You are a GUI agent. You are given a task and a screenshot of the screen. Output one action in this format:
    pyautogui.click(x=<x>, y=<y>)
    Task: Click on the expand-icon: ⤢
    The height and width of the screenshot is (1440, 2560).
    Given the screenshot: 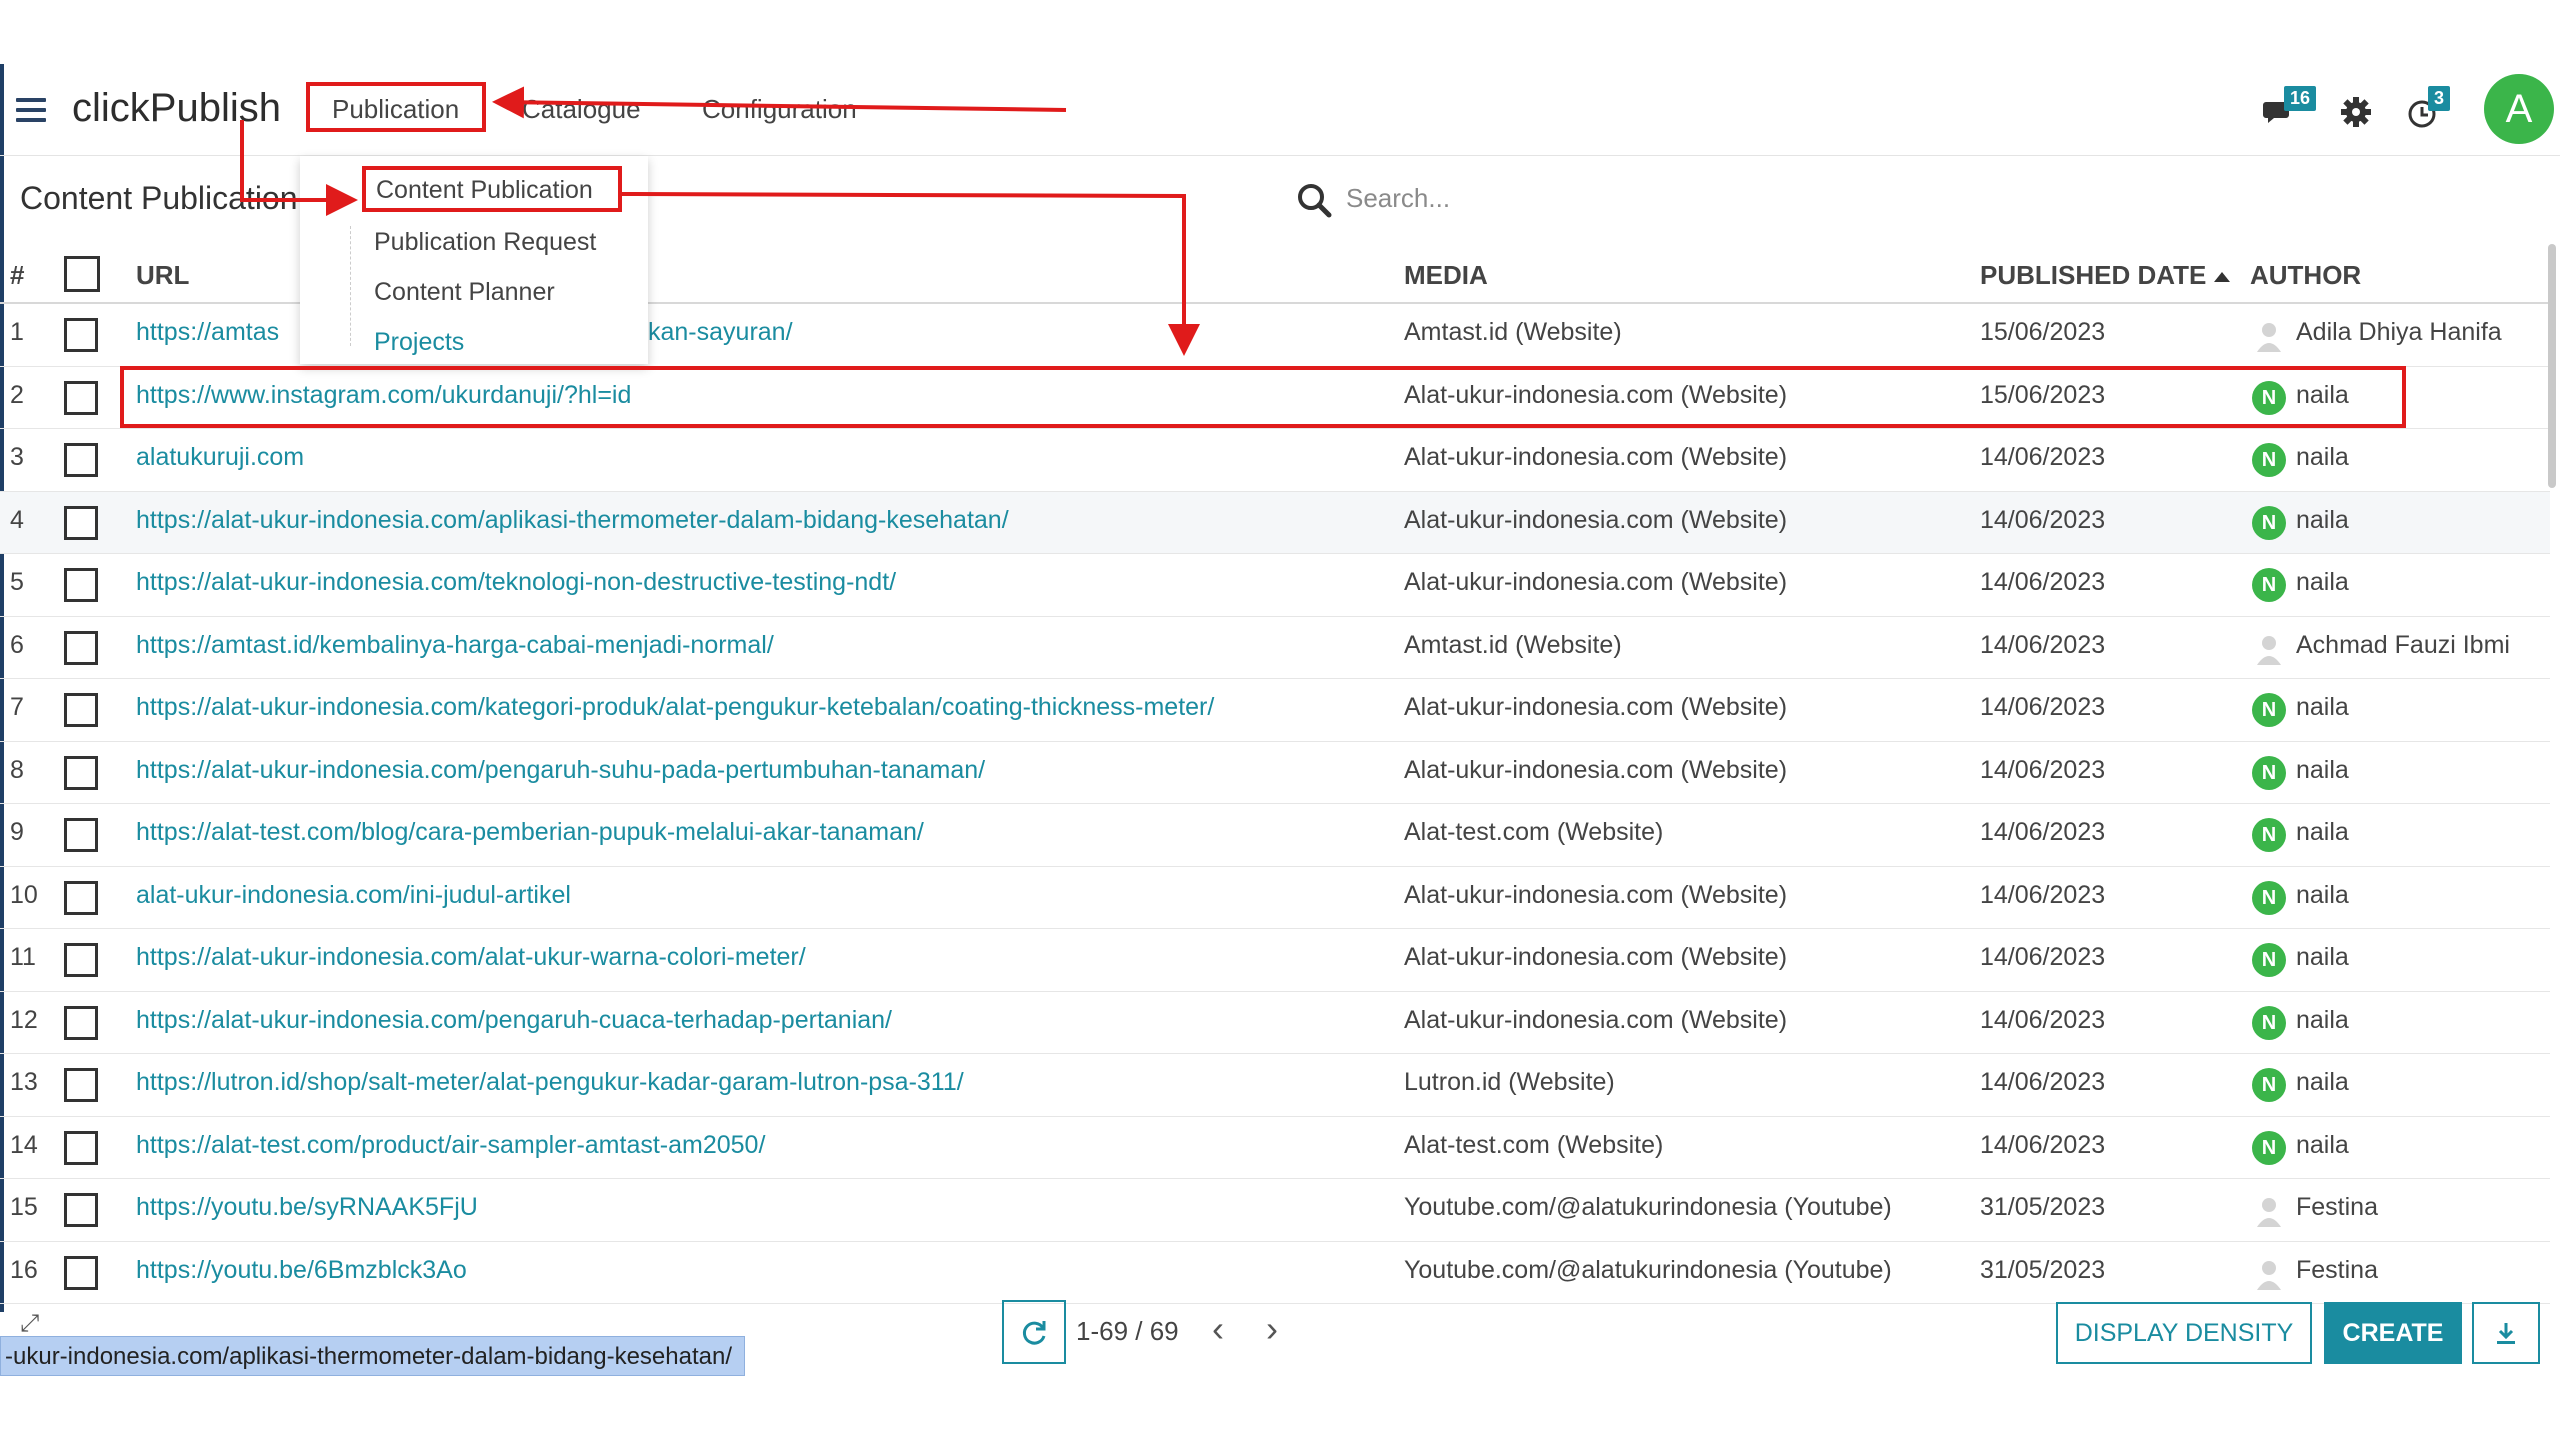 What is the action you would take?
    pyautogui.click(x=29, y=1324)
    